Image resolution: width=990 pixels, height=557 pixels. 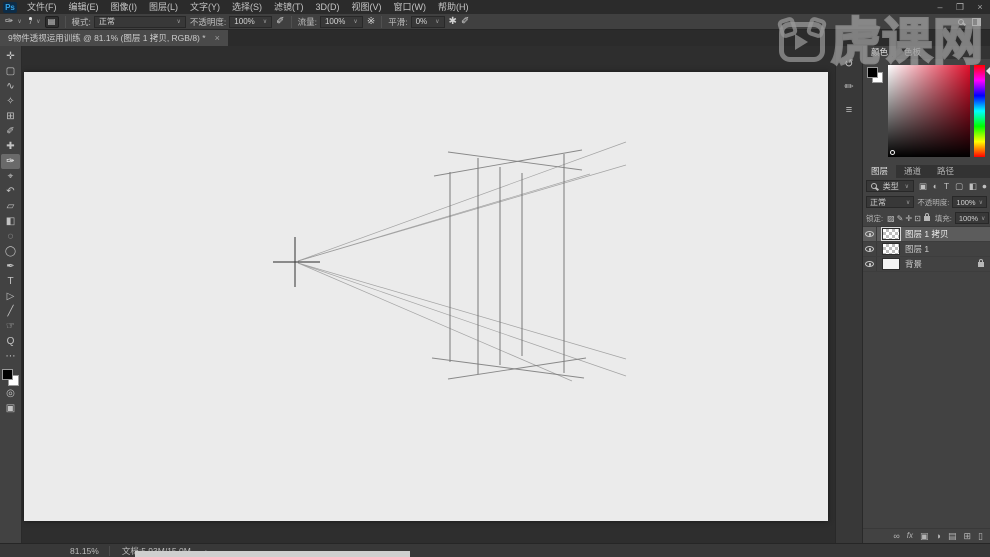 What do you see at coordinates (453, 7) in the screenshot?
I see `menu-item: 帮助(H)` at bounding box center [453, 7].